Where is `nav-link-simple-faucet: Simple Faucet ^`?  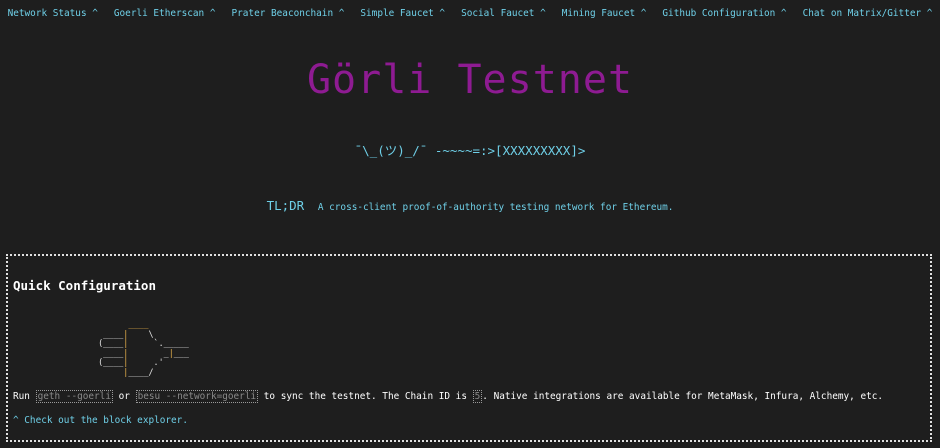
nav-link-simple-faucet: Simple Faucet ^ is located at coordinates (402, 13).